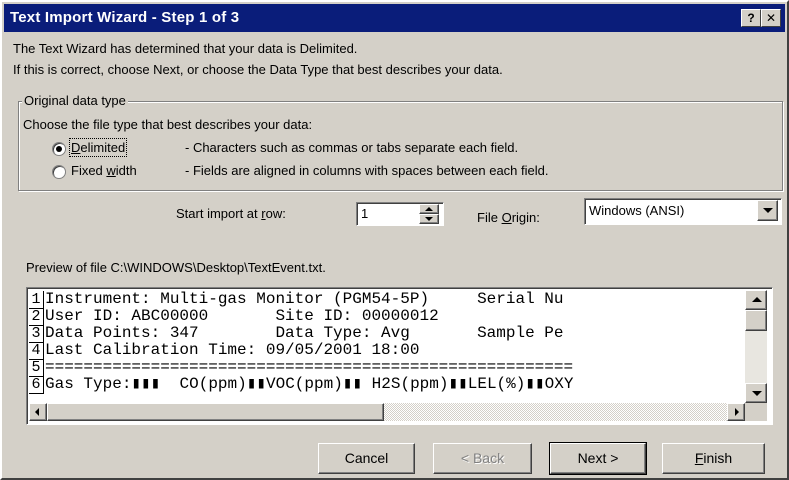 The height and width of the screenshot is (480, 789). What do you see at coordinates (232, 350) in the screenshot?
I see `row-text: Last Calibration Time: 09/05/2001 18:00` at bounding box center [232, 350].